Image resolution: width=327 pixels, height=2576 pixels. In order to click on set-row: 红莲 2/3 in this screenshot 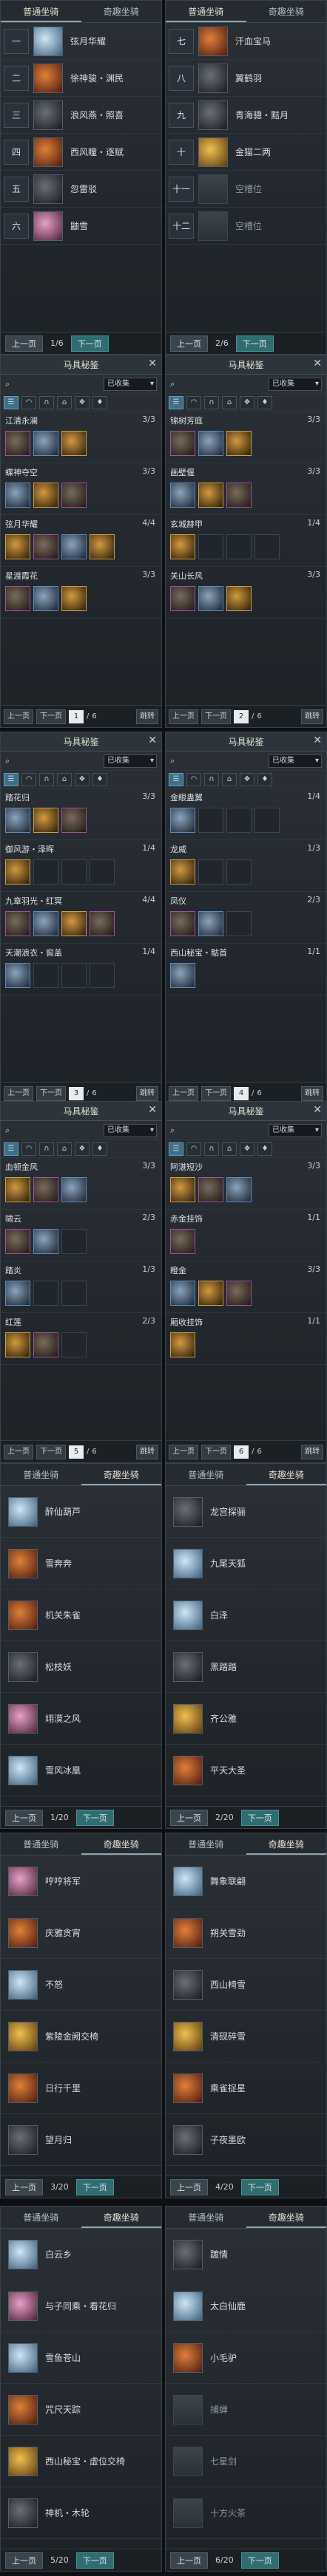, I will do `click(81, 1339)`.